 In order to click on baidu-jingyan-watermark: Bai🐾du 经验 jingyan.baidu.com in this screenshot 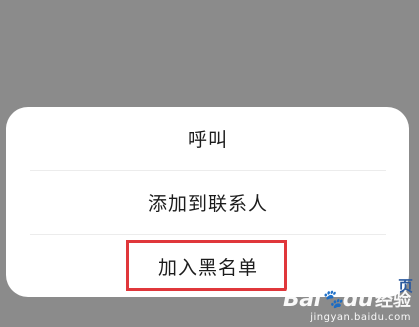, I will do `click(347, 306)`.